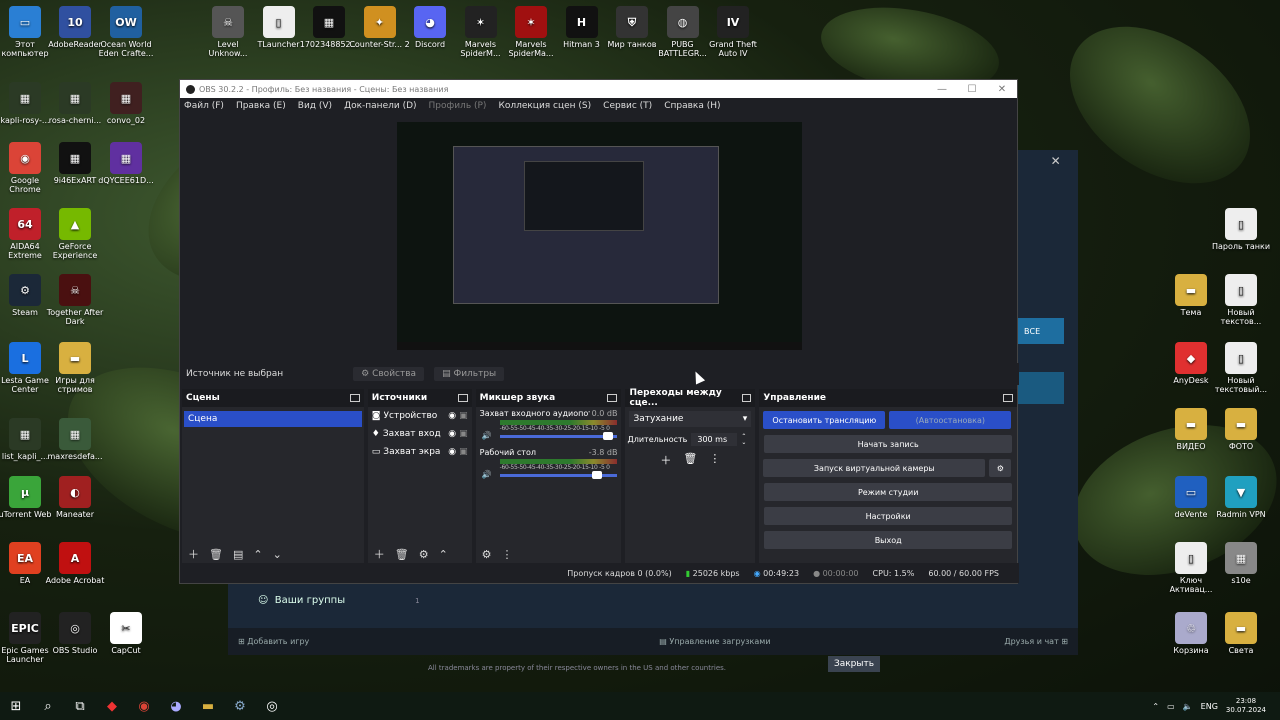 Image resolution: width=1280 pixels, height=720 pixels. I want to click on desktop-icon: ▯ Пароль танки, so click(1241, 229).